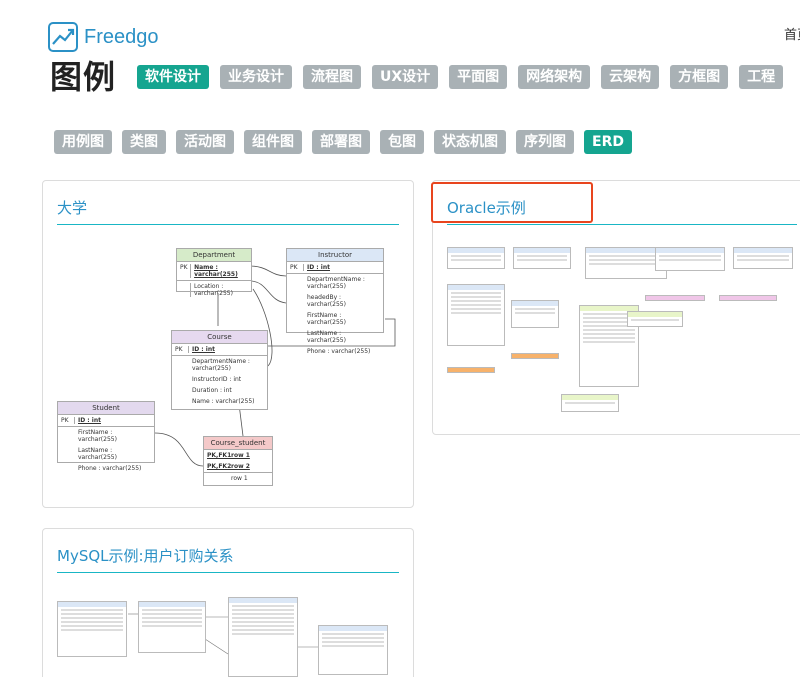  I want to click on field-instructor-id: InstructorID : int, so click(217, 379).